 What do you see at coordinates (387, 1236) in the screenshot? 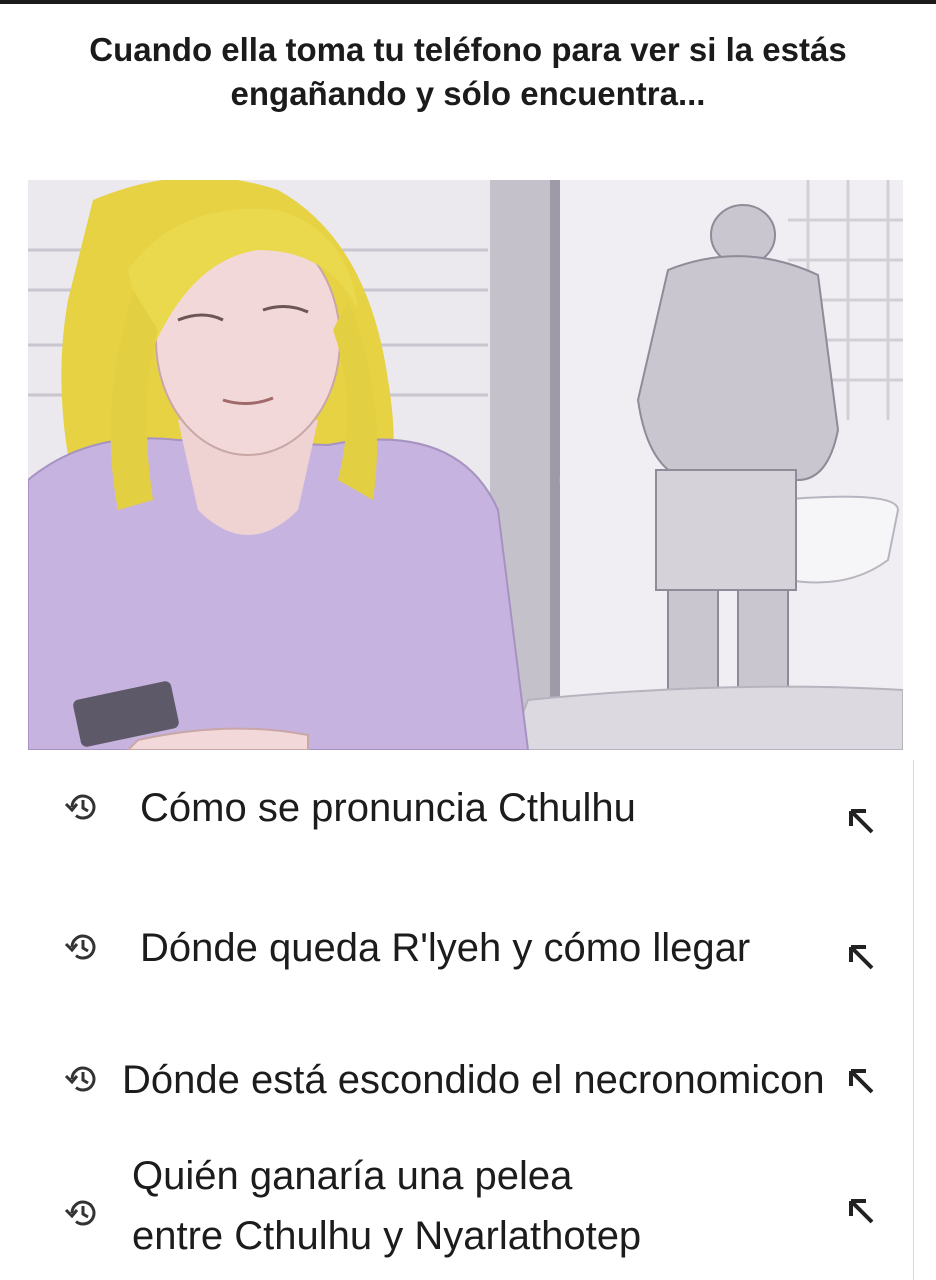
I see `history-item-text-line2: entre Cthulhu y Nyarlathotep` at bounding box center [387, 1236].